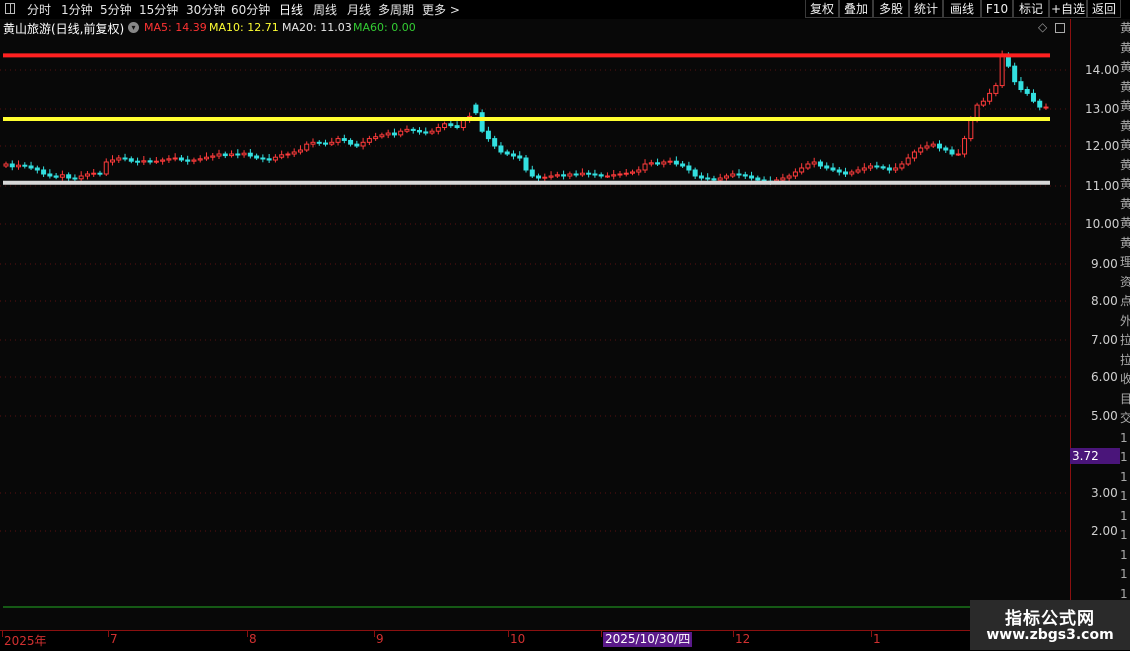 The height and width of the screenshot is (651, 1130). What do you see at coordinates (359, 9) in the screenshot?
I see `period-tab-8: 月线` at bounding box center [359, 9].